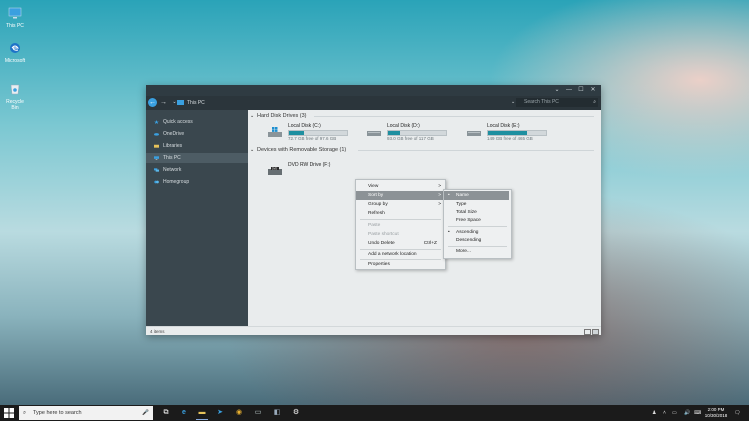  What do you see at coordinates (197, 182) in the screenshot?
I see `sidebar-item-homegroup: Homegroup` at bounding box center [197, 182].